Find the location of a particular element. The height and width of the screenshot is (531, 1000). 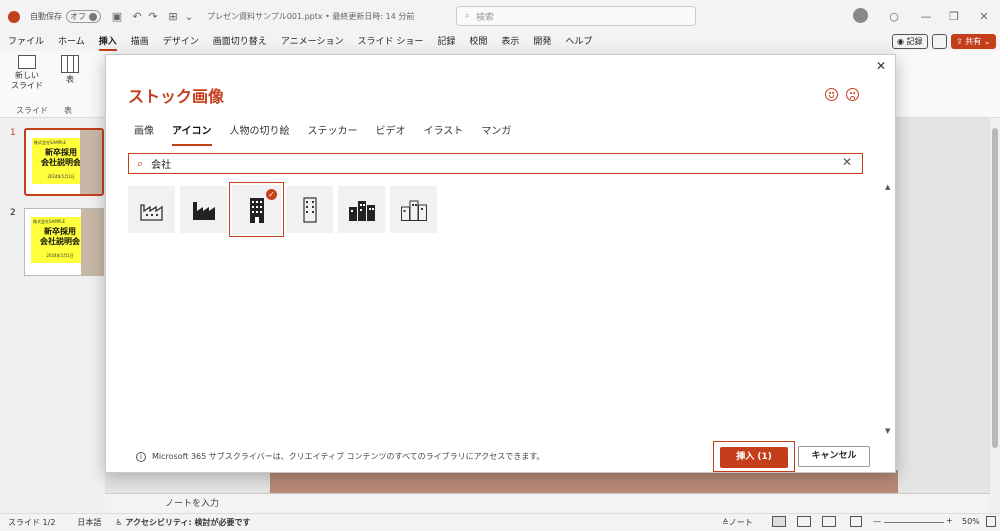

zoom-slider is located at coordinates (914, 522).